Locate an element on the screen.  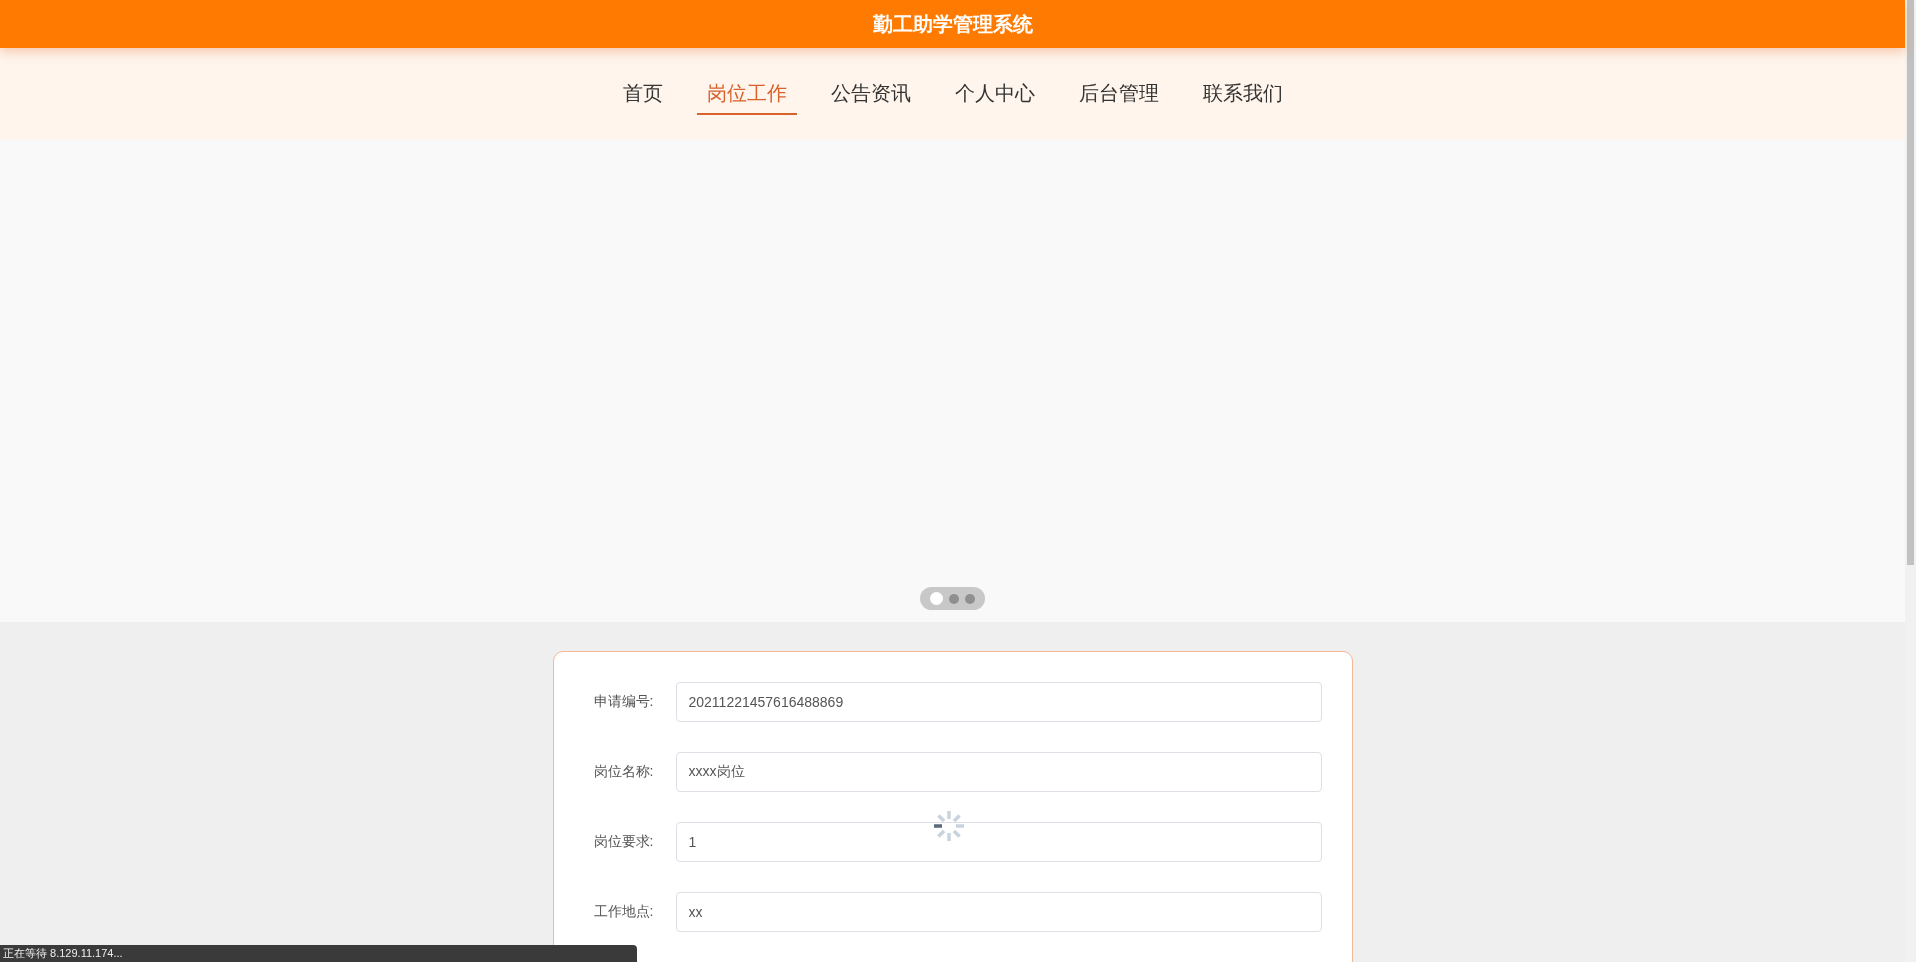
field-label: 申请编号: is located at coordinates (624, 702).